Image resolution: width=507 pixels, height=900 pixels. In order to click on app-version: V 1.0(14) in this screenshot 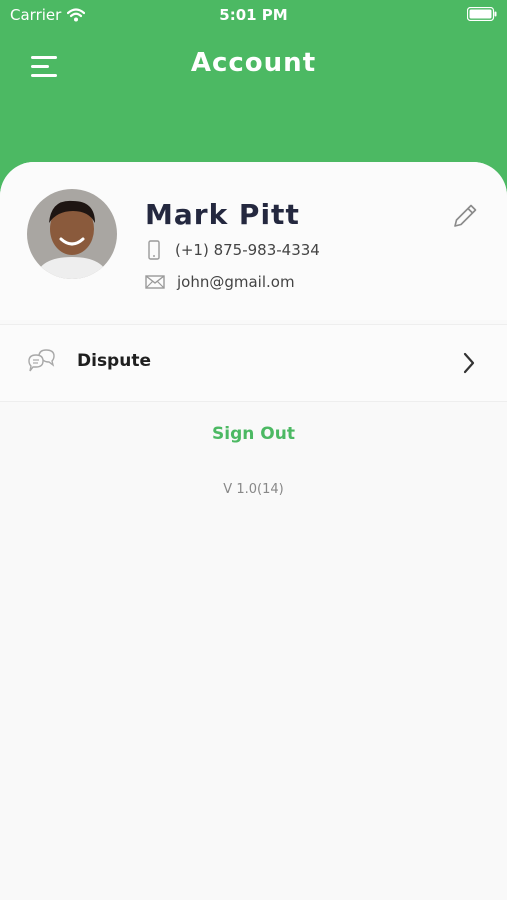, I will do `click(253, 489)`.